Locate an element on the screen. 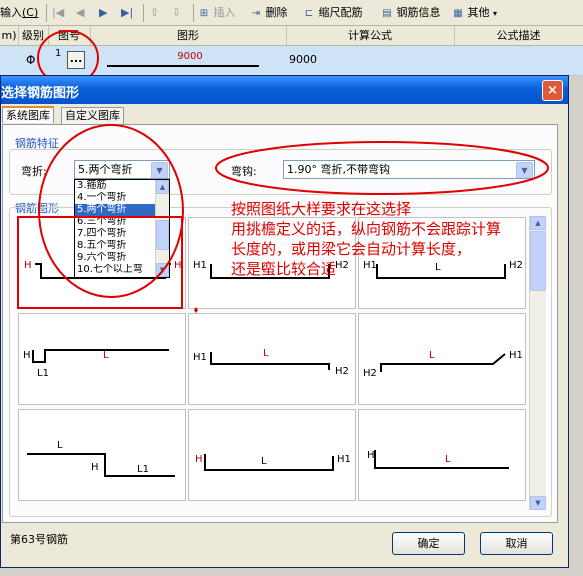  annotation-line: 还是蛮比较合适 is located at coordinates (284, 269).